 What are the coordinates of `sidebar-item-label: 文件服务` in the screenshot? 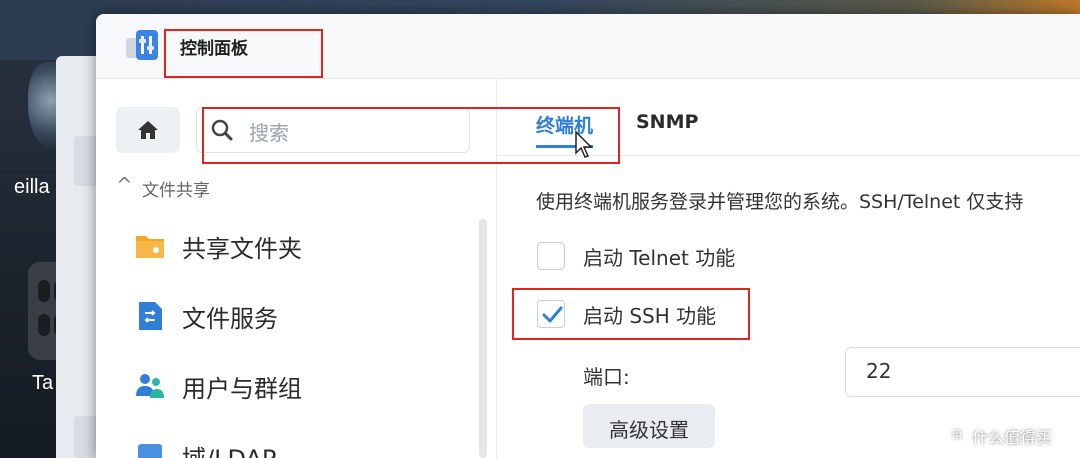 It's located at (230, 319).